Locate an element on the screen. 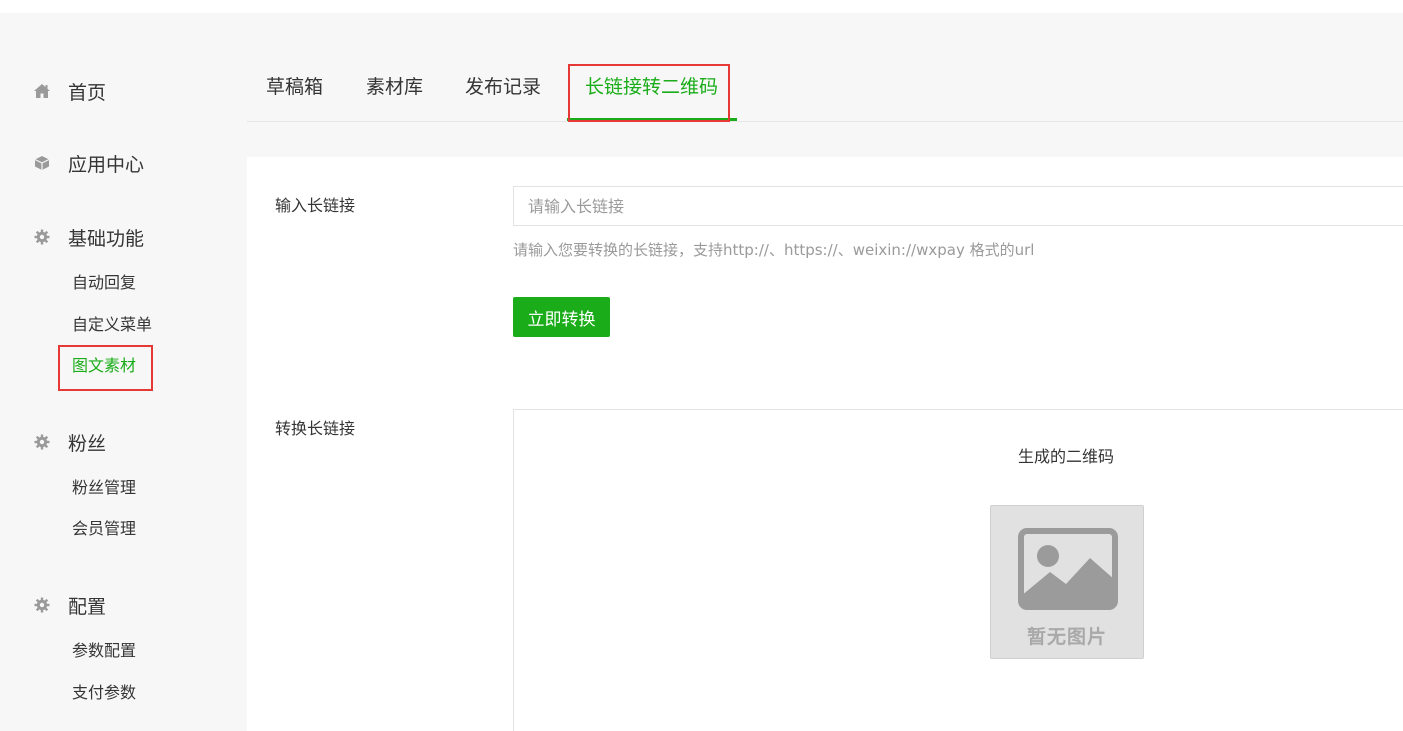 This screenshot has height=731, width=1403. sidebar-item-label: 应用中心 is located at coordinates (106, 164).